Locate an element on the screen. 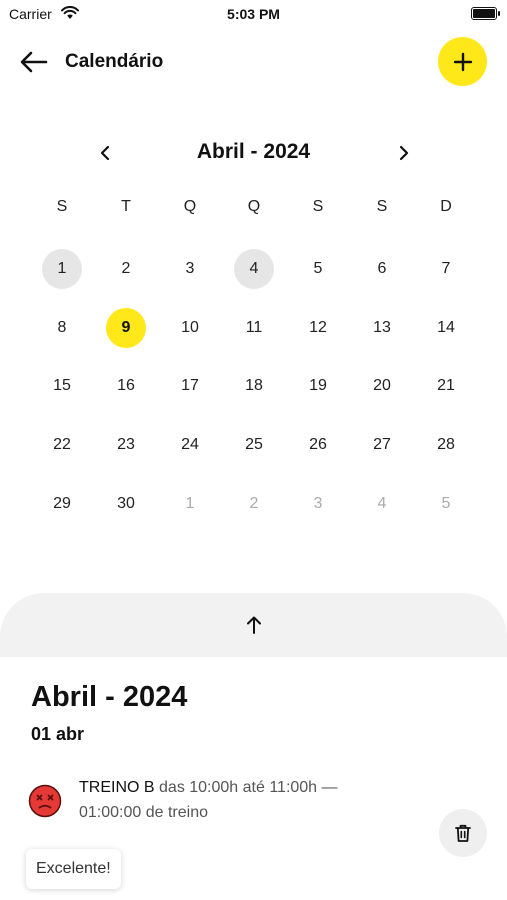 Image resolution: width=507 pixels, height=900 pixels. add-button is located at coordinates (462, 61).